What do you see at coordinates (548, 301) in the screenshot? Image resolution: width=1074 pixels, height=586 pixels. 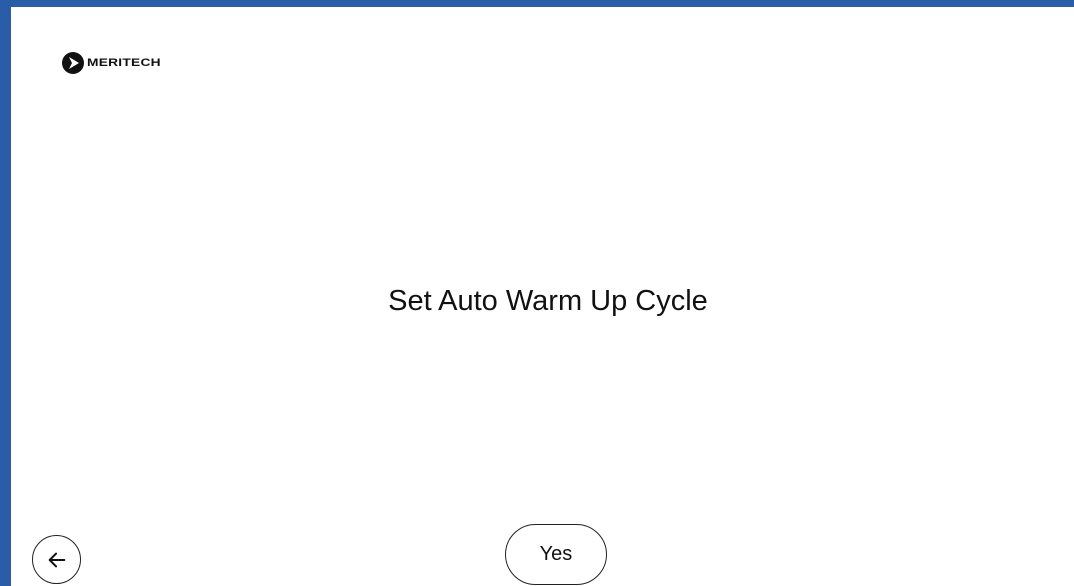 I see `page-title: Set Auto Warm Up Cycle` at bounding box center [548, 301].